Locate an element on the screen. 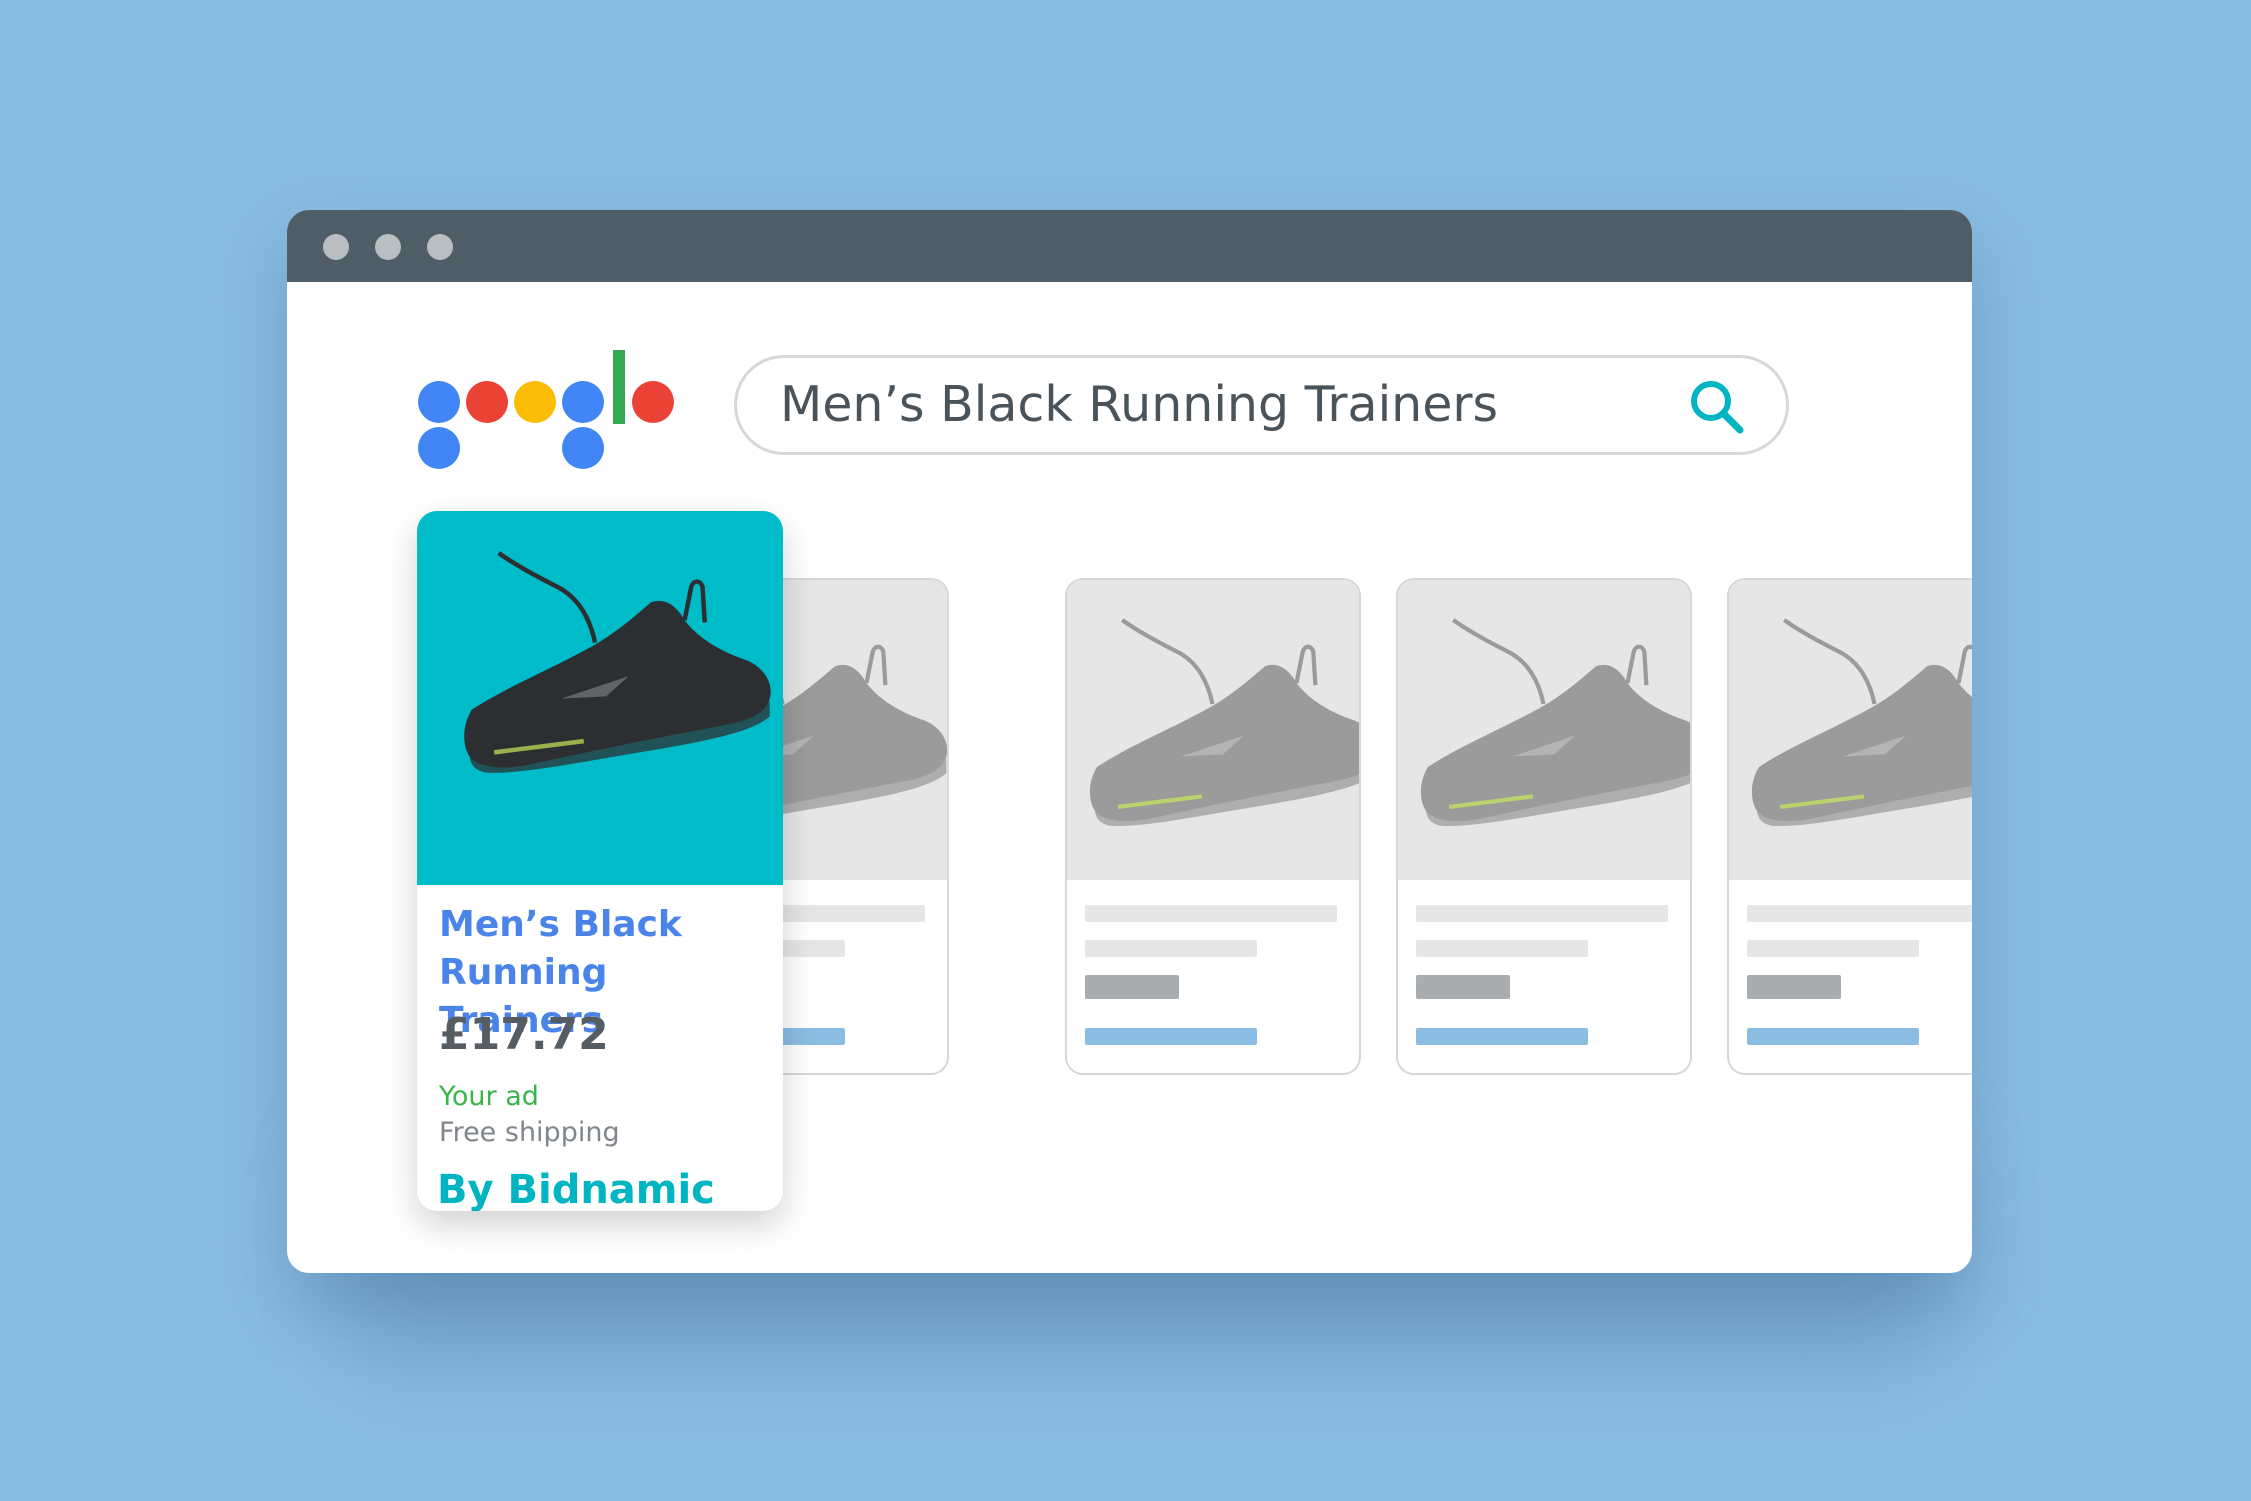 The height and width of the screenshot is (1501, 2251). product-price: £17.72 is located at coordinates (524, 1034).